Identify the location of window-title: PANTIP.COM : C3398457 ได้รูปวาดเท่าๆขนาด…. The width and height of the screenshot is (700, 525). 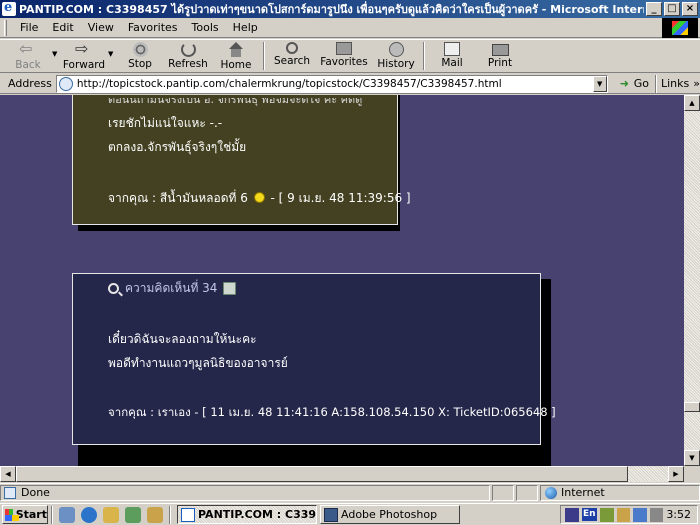
(331, 9).